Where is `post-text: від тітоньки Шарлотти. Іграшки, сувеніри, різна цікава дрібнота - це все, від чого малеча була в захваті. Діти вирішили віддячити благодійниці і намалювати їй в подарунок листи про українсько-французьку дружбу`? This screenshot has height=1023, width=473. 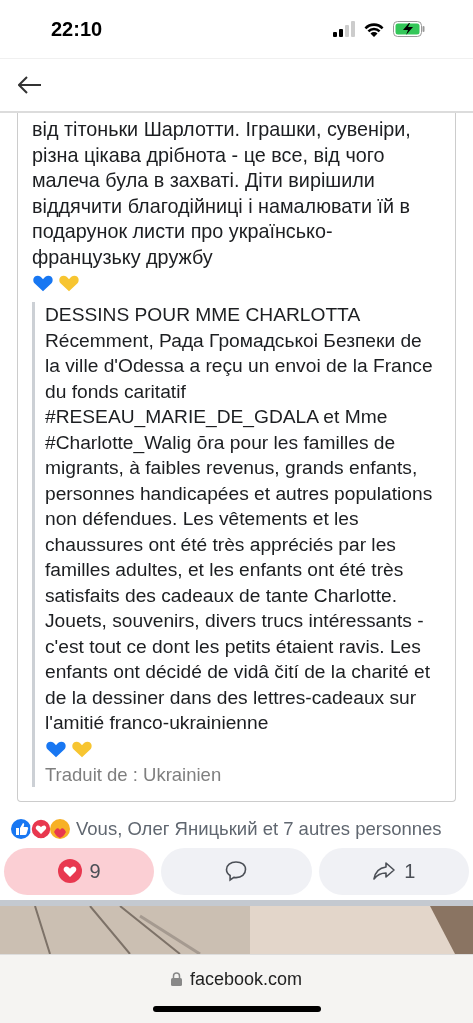 post-text: від тітоньки Шарлотти. Іграшки, сувеніри, різна цікава дрібнота - це все, від чого малеча була в захваті. Діти вирішили віддячити благодійниці і намалювати їй в подарунок листи про українсько-французьку дружбу is located at coordinates (222, 193).